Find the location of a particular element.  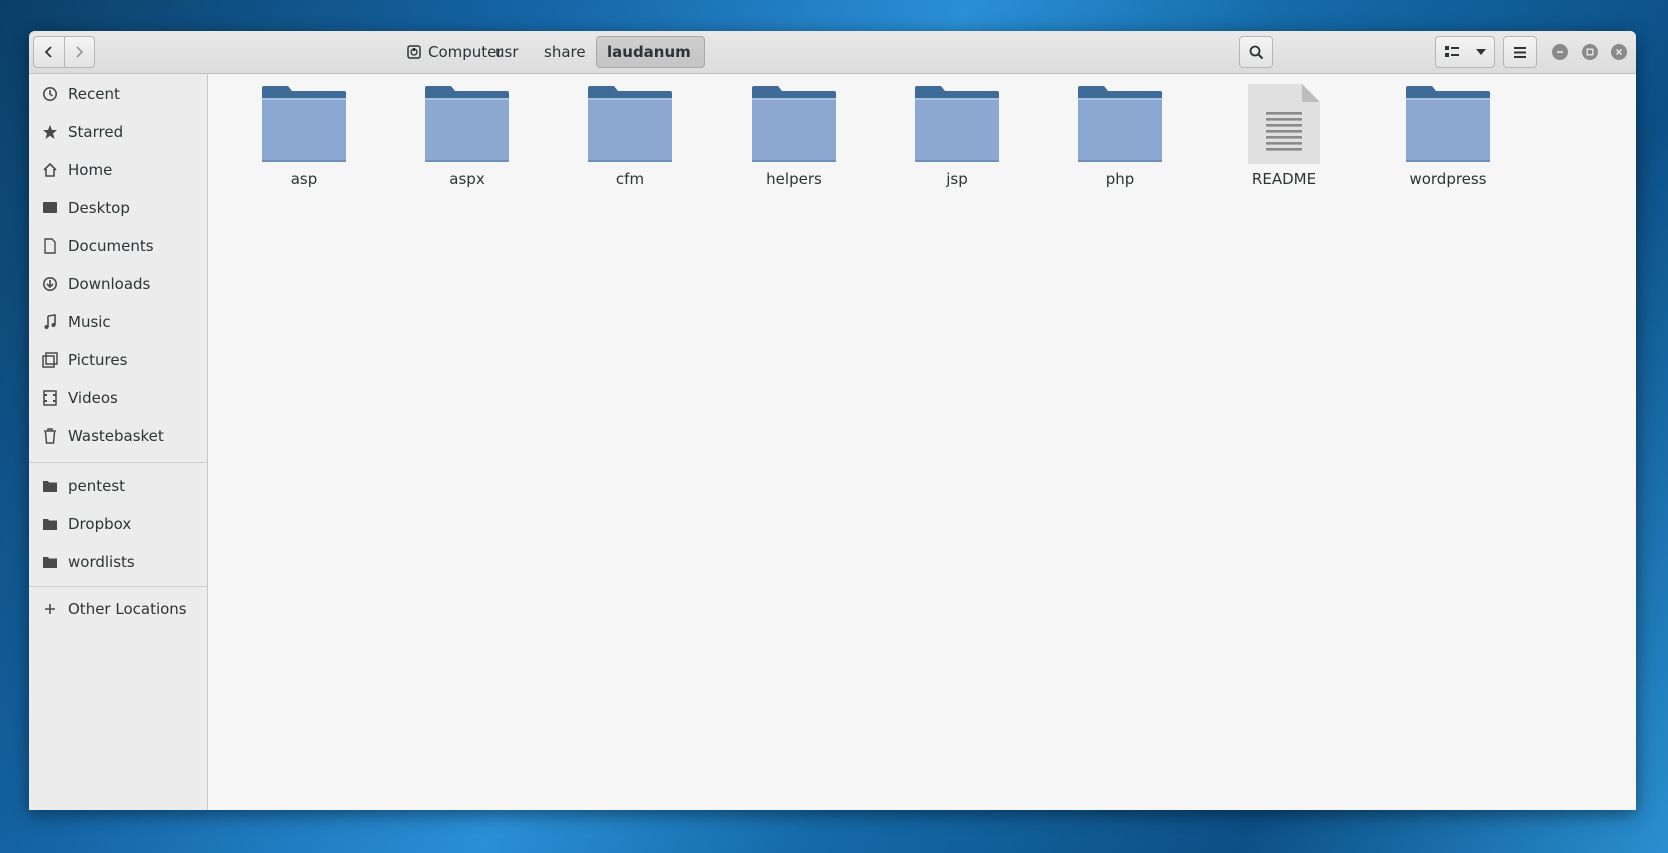

search-icon is located at coordinates (1256, 52).